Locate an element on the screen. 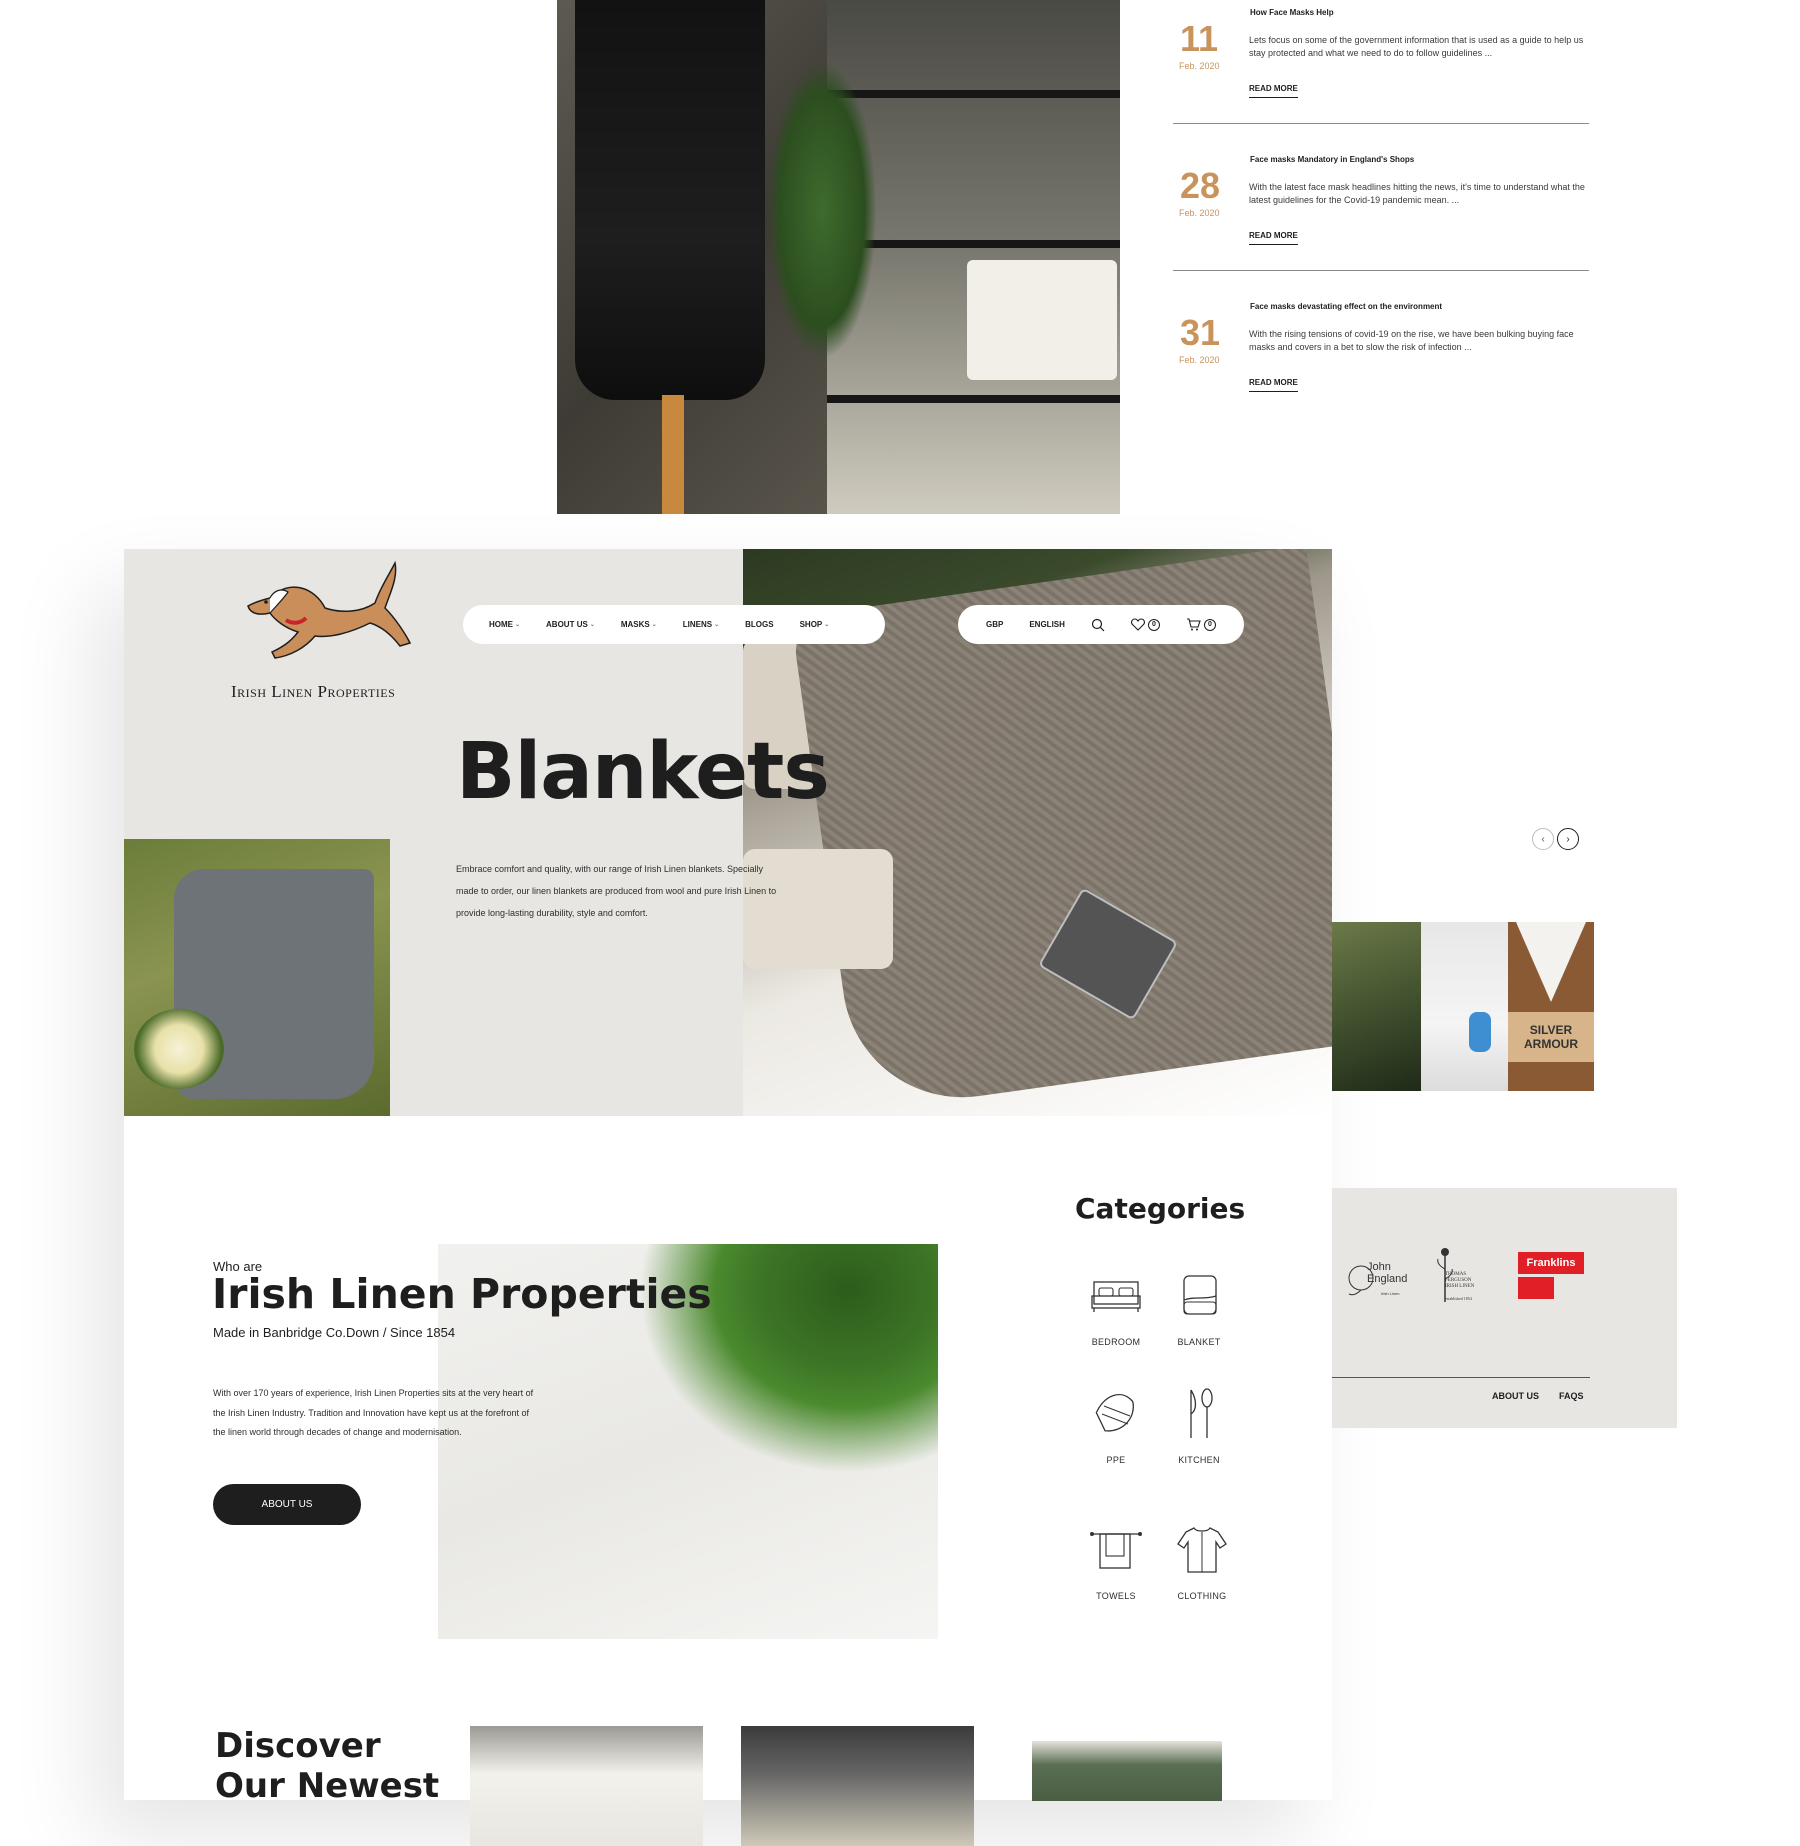  john-england-logo: John England Irish Linen is located at coordinates (1376, 1278).